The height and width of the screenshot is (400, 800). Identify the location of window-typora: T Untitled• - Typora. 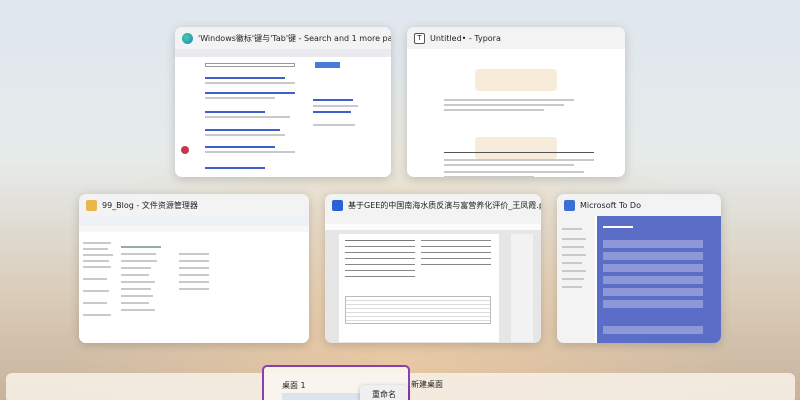
(516, 102).